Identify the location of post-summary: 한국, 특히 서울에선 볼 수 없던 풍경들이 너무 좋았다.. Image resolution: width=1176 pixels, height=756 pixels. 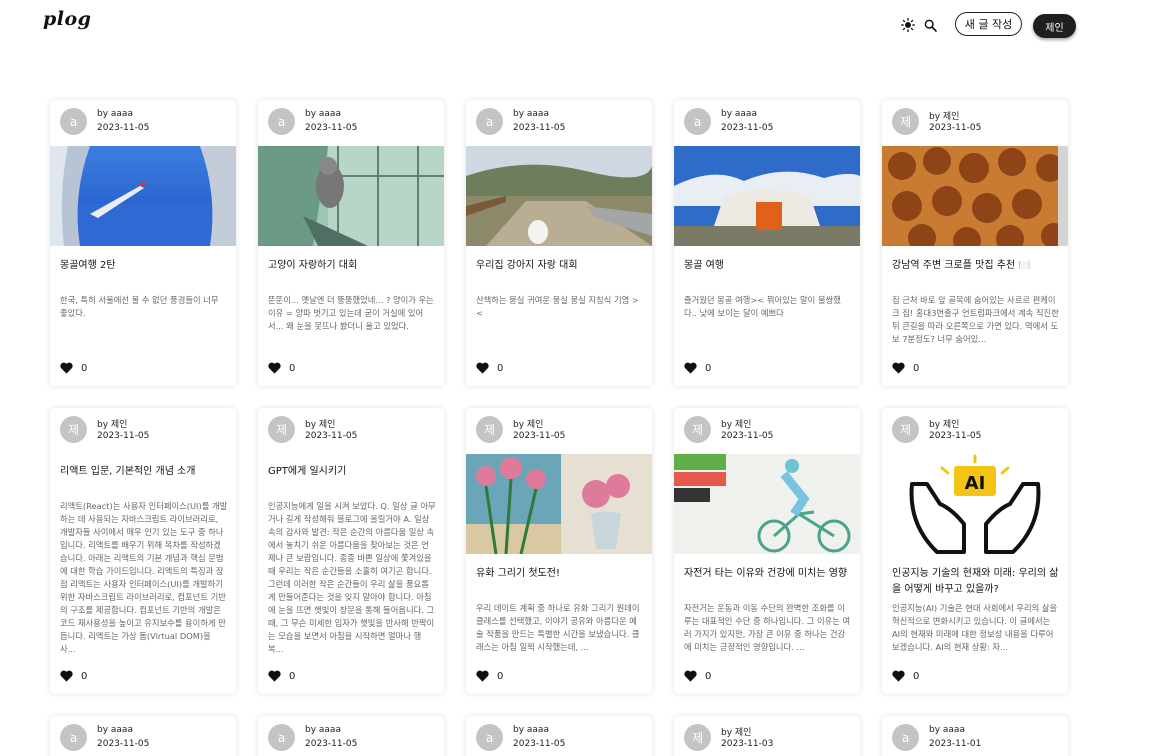
(139, 306).